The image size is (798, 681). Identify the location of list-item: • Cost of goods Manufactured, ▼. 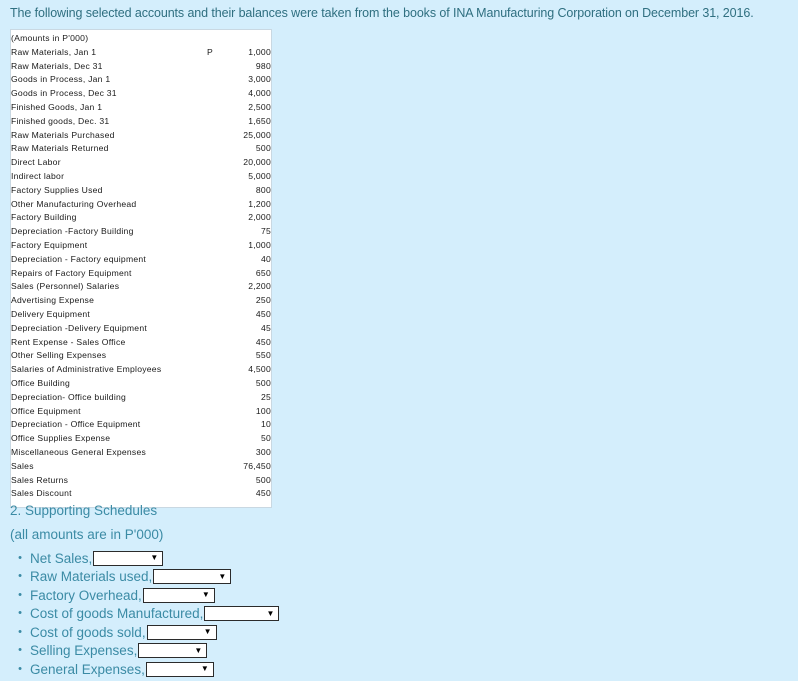
(140, 614).